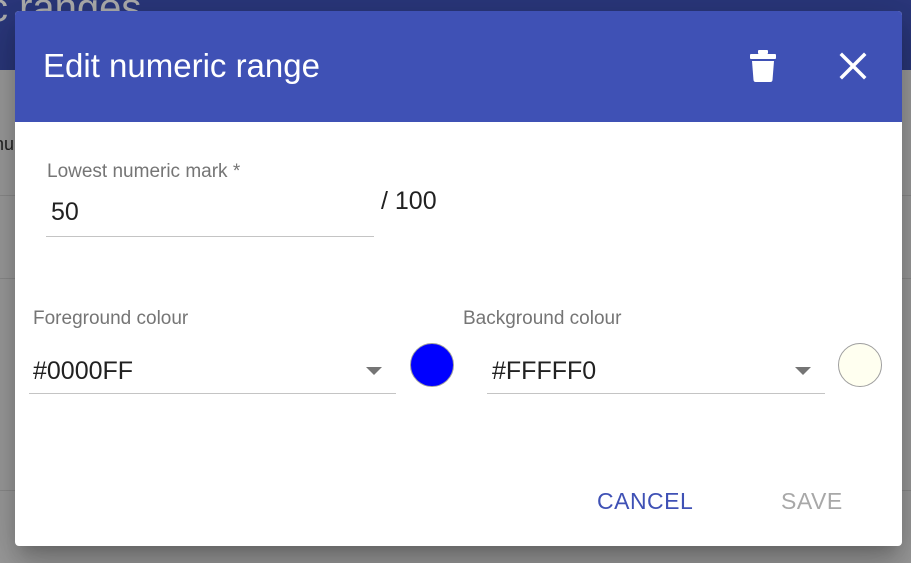  I want to click on lowest-mark-input: 50, so click(65, 212).